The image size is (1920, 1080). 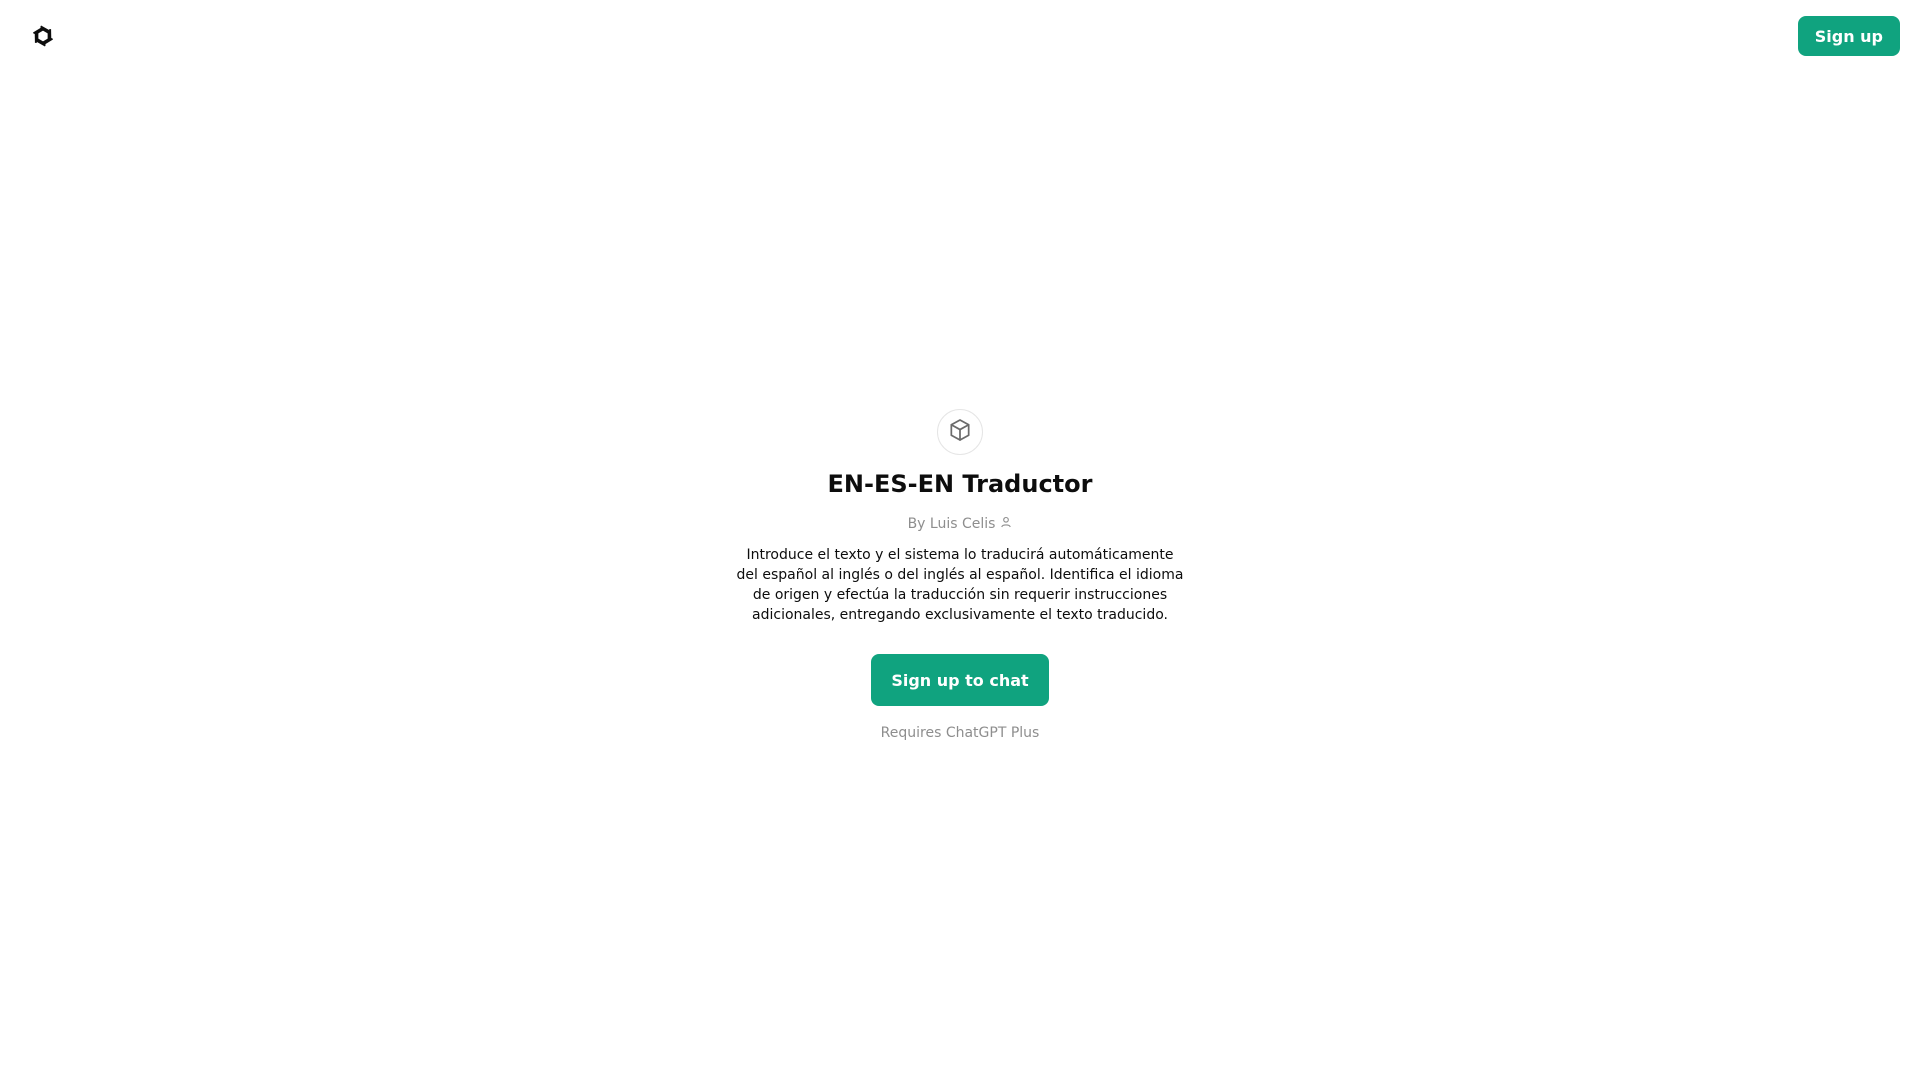 What do you see at coordinates (960, 484) in the screenshot?
I see `gpt-title: EN-ES-EN Traductor` at bounding box center [960, 484].